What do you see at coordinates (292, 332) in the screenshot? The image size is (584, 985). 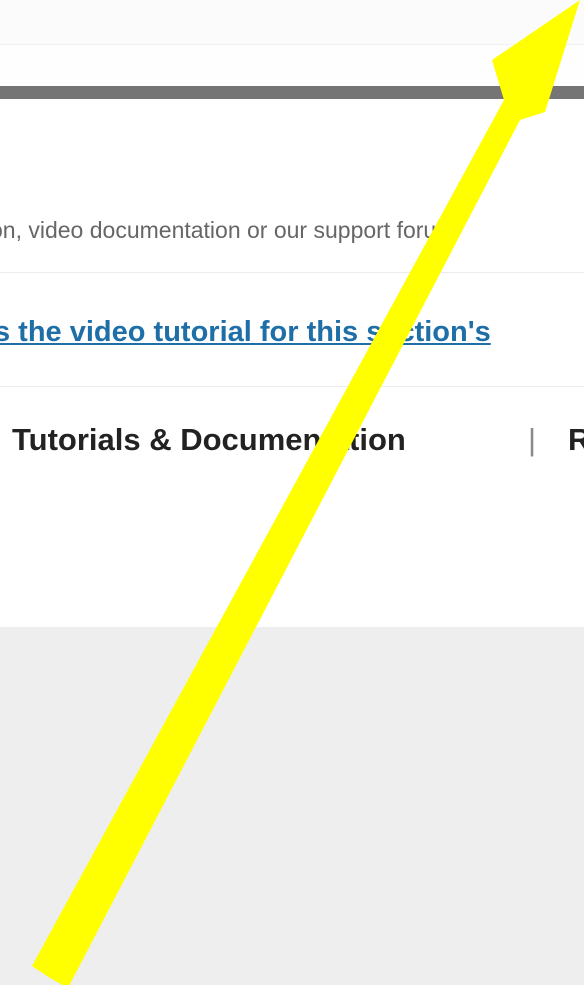 I see `video-tutorial-link: s the video tutorial for this section's` at bounding box center [292, 332].